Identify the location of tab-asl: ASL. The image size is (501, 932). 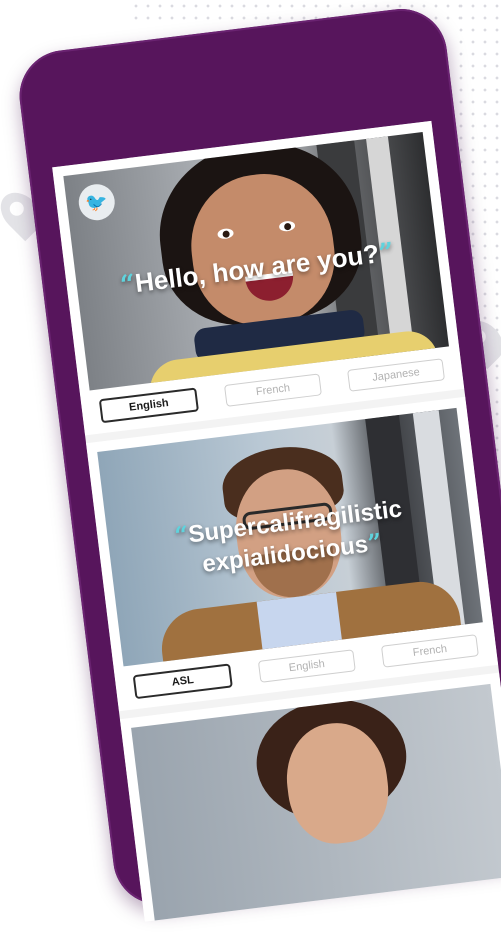
(182, 681).